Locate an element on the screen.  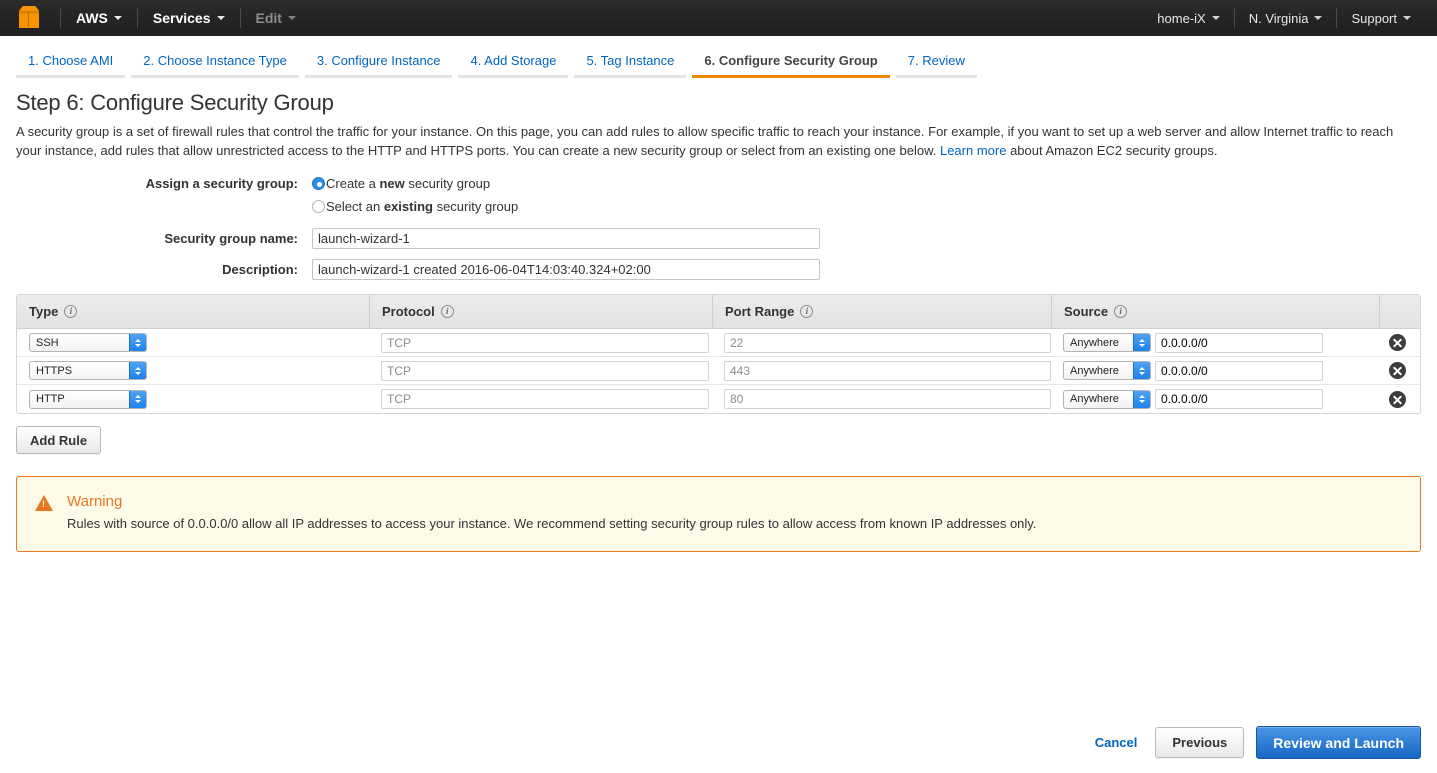
warning-title: Warning is located at coordinates (95, 501).